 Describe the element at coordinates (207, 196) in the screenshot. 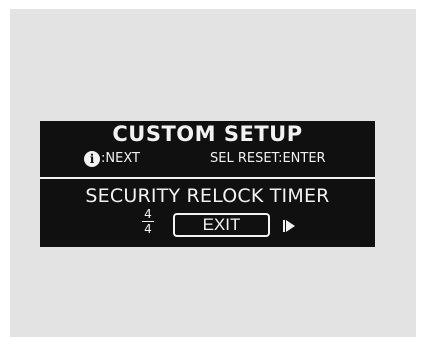

I see `setting-title: SECURITY RELOCK TIMER` at that location.